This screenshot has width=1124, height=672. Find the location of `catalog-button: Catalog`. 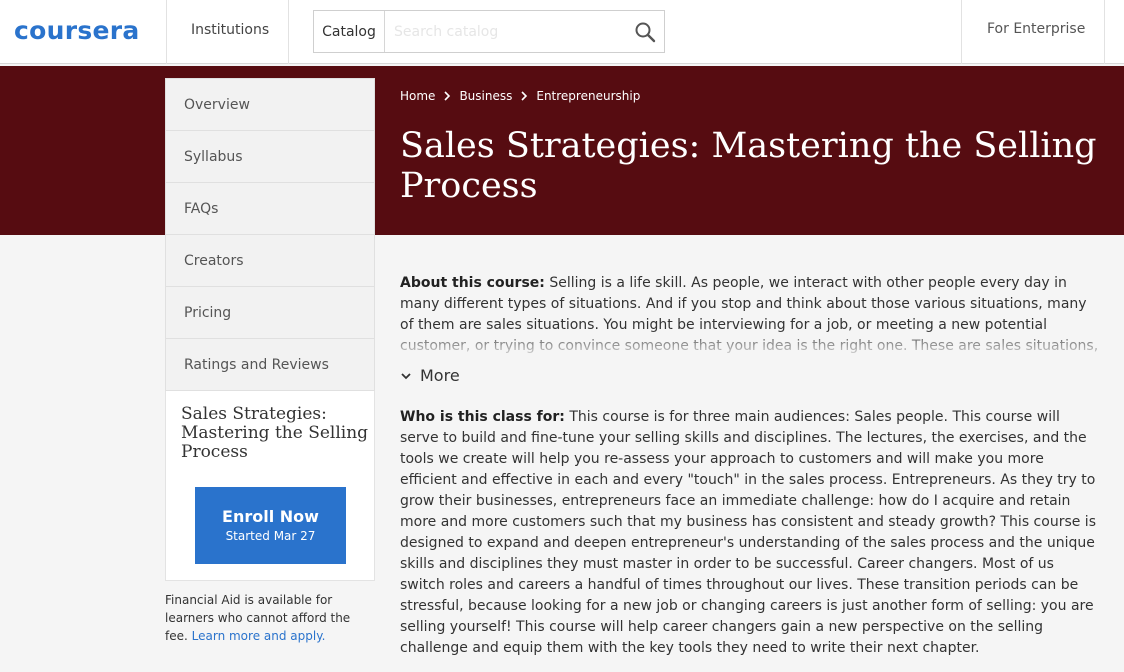

catalog-button: Catalog is located at coordinates (349, 31).